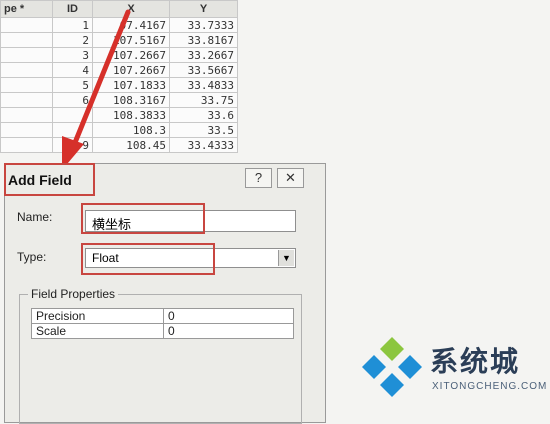 The width and height of the screenshot is (550, 424). I want to click on column-header-id: ID, so click(72, 9).